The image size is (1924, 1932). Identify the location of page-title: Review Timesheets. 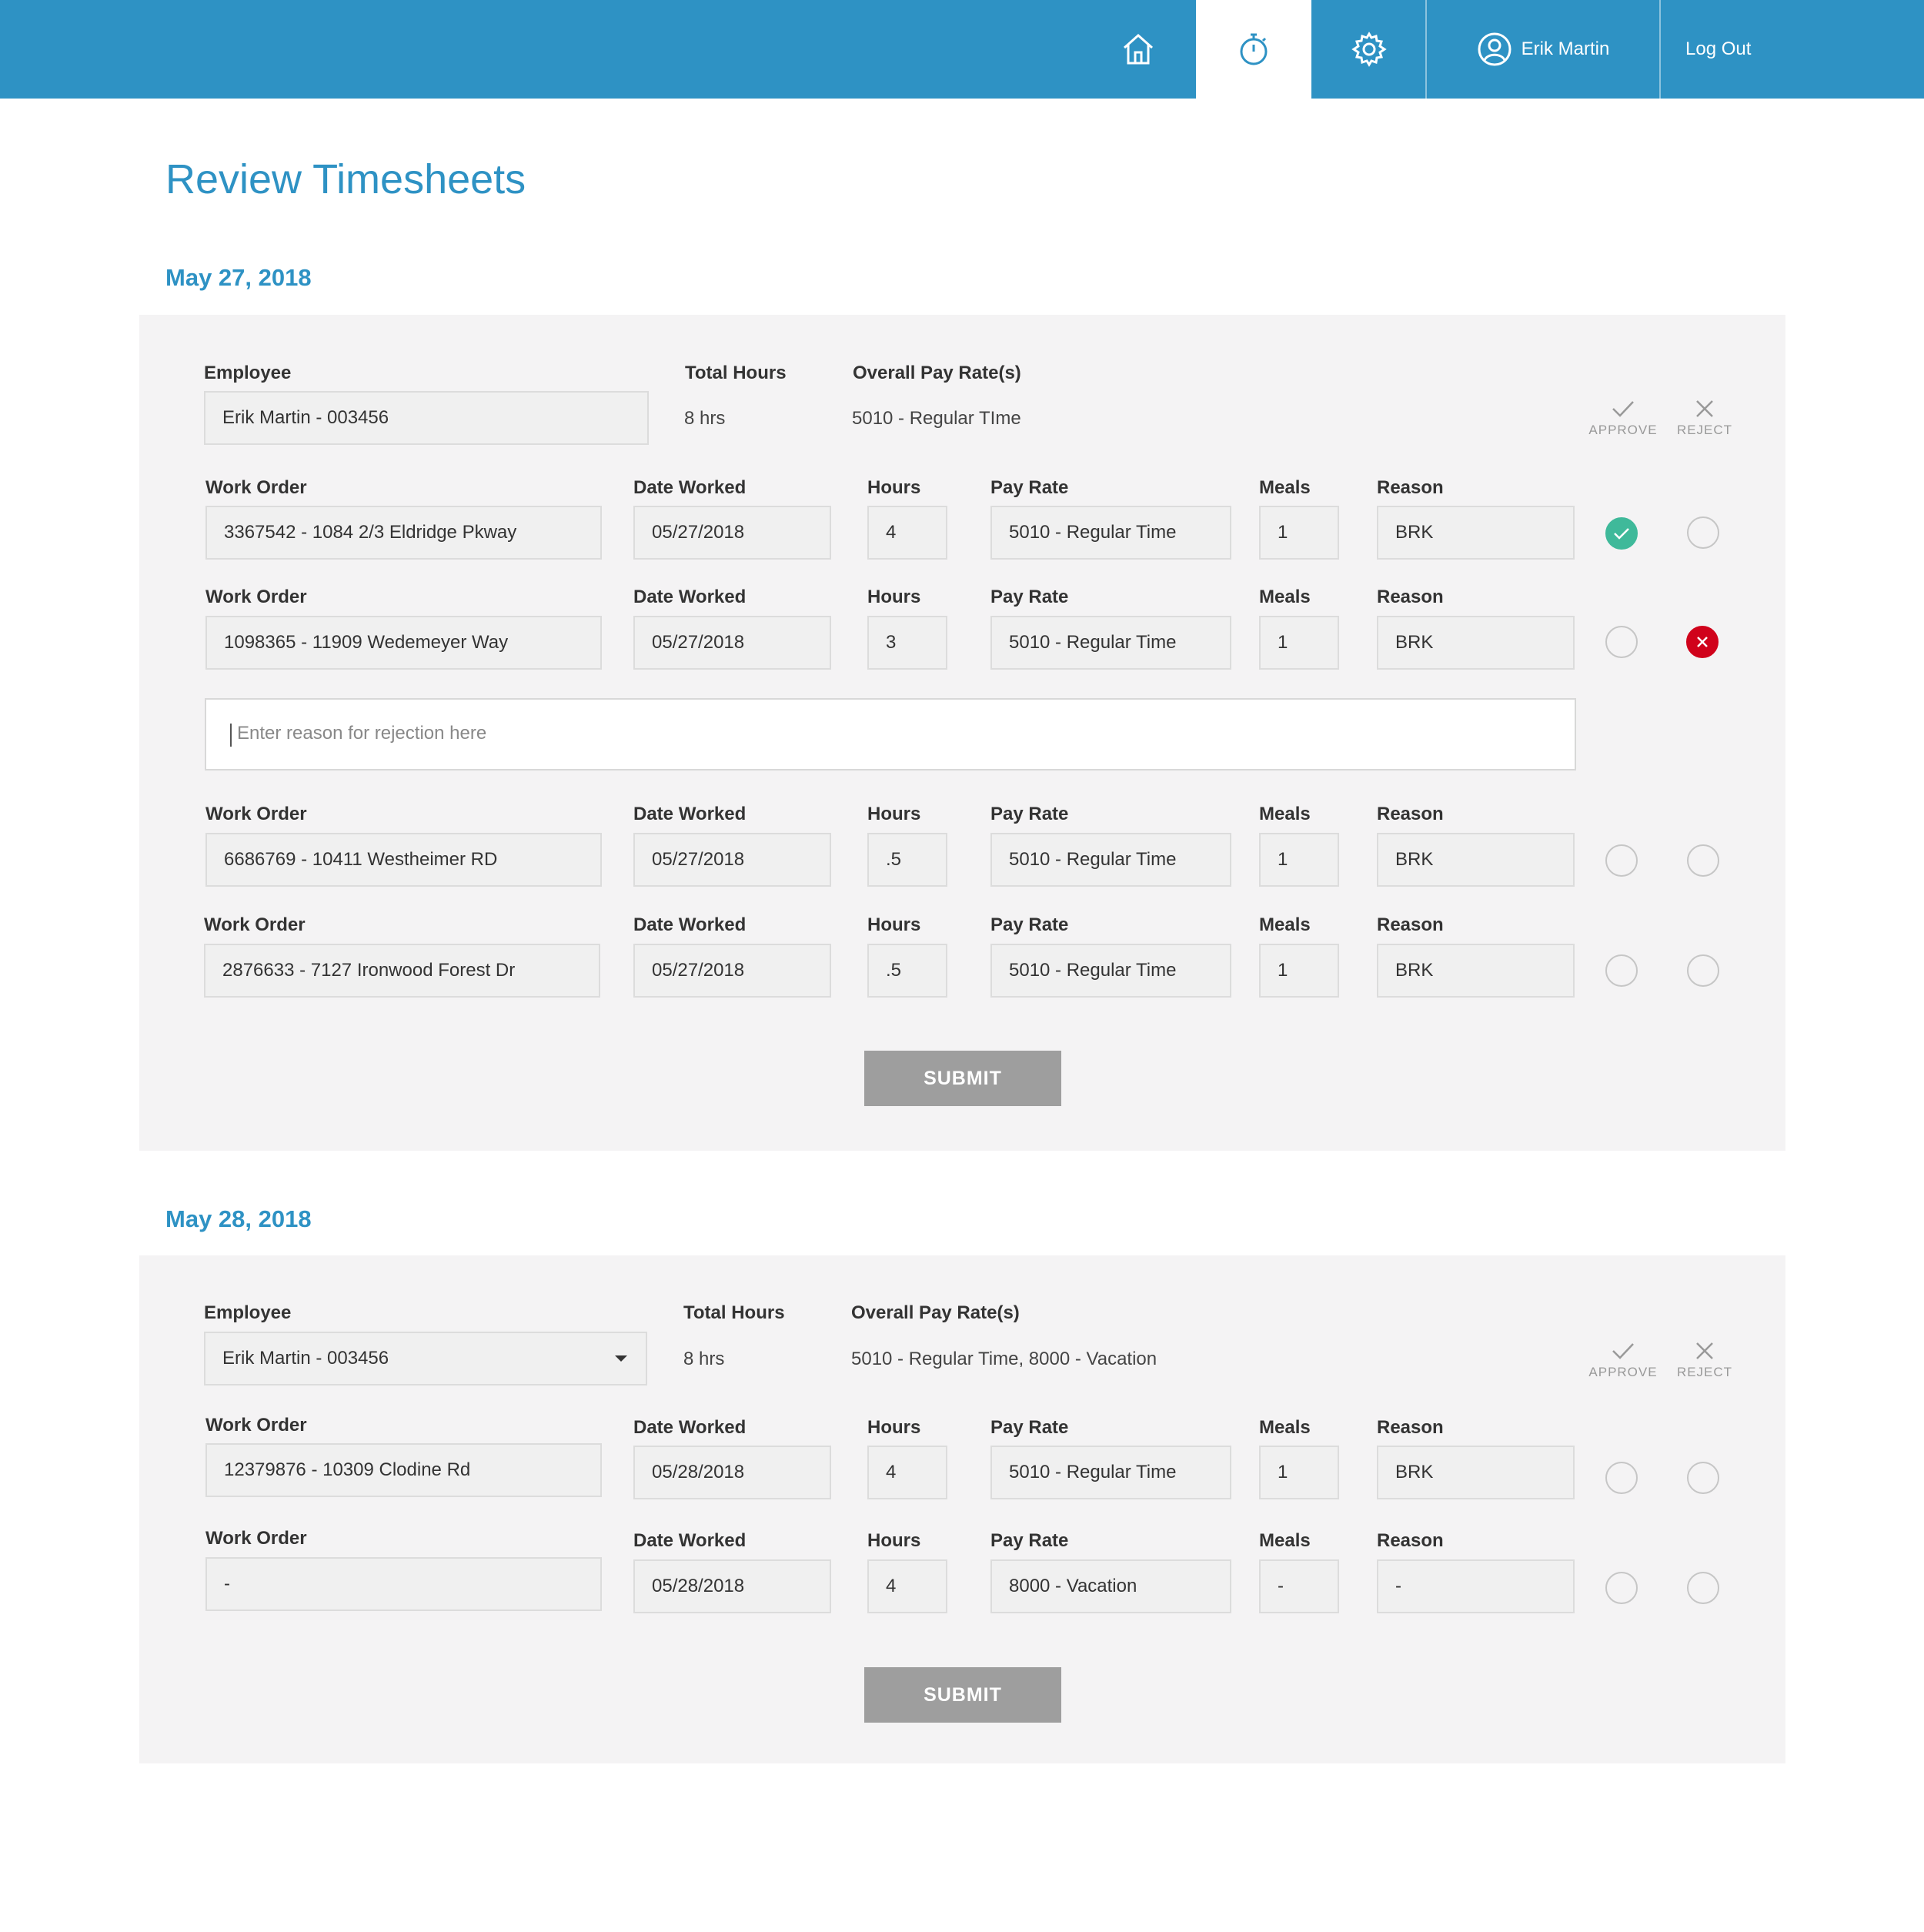
(345, 179).